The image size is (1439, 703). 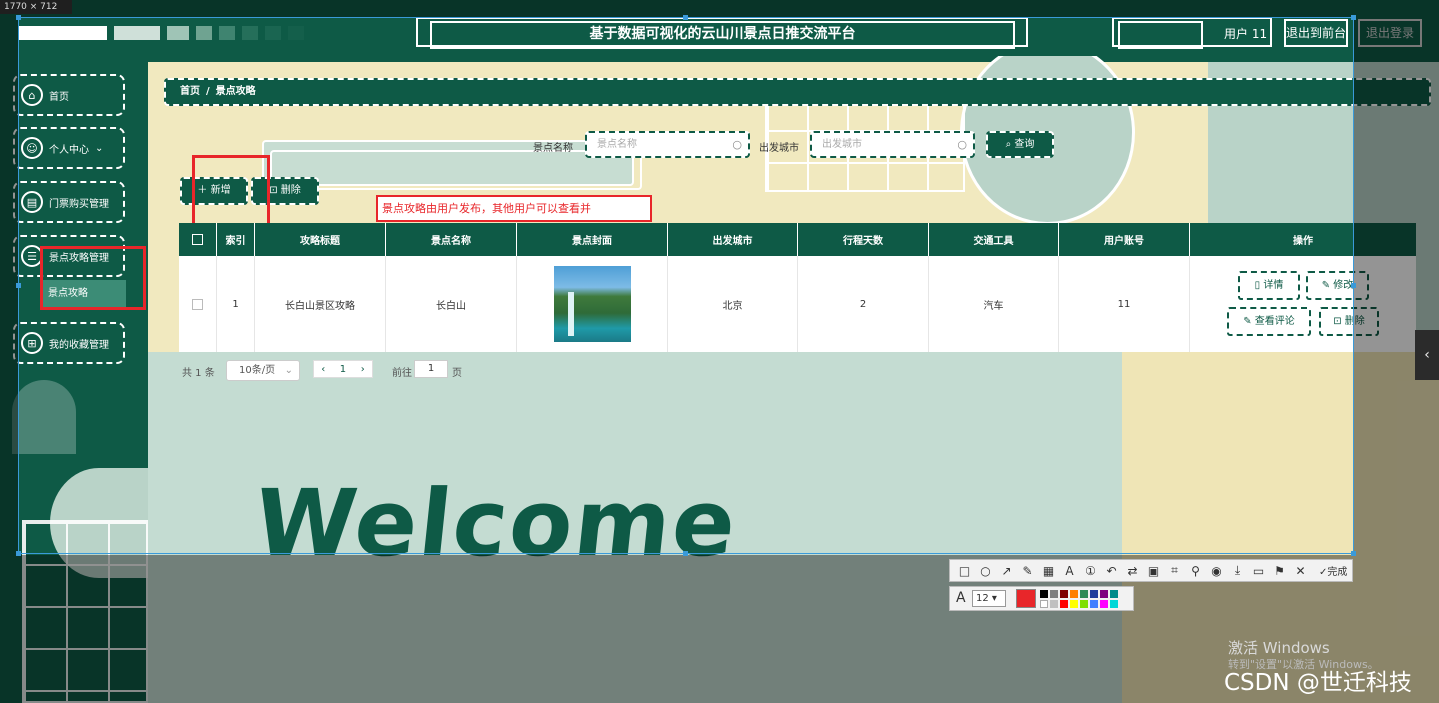 I want to click on font-size-select: 12 ▾, so click(x=989, y=598).